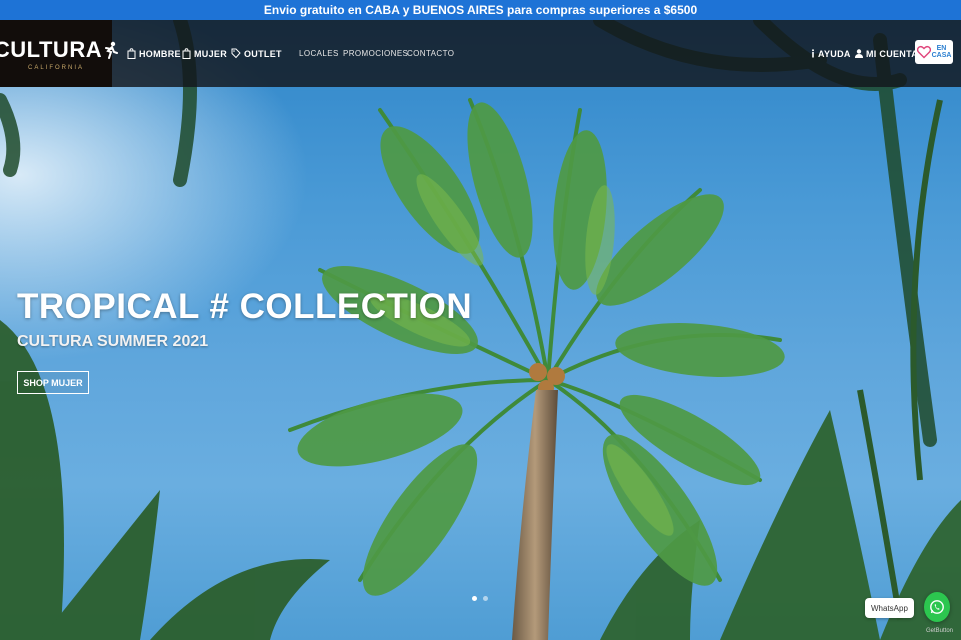  I want to click on whatsapp-icon, so click(937, 607).